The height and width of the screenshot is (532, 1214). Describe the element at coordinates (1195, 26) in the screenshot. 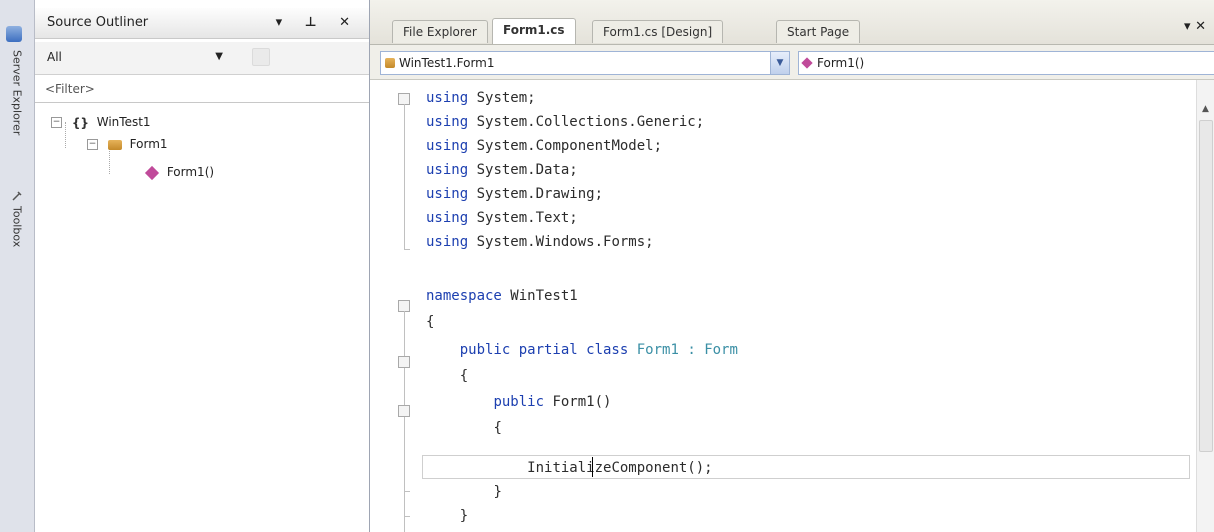

I see `close-icon: ▾ ✕` at that location.